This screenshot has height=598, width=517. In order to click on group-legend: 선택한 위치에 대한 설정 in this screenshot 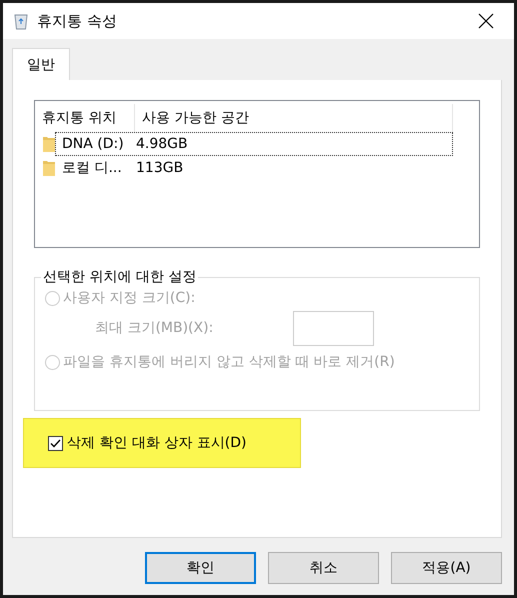, I will do `click(119, 277)`.